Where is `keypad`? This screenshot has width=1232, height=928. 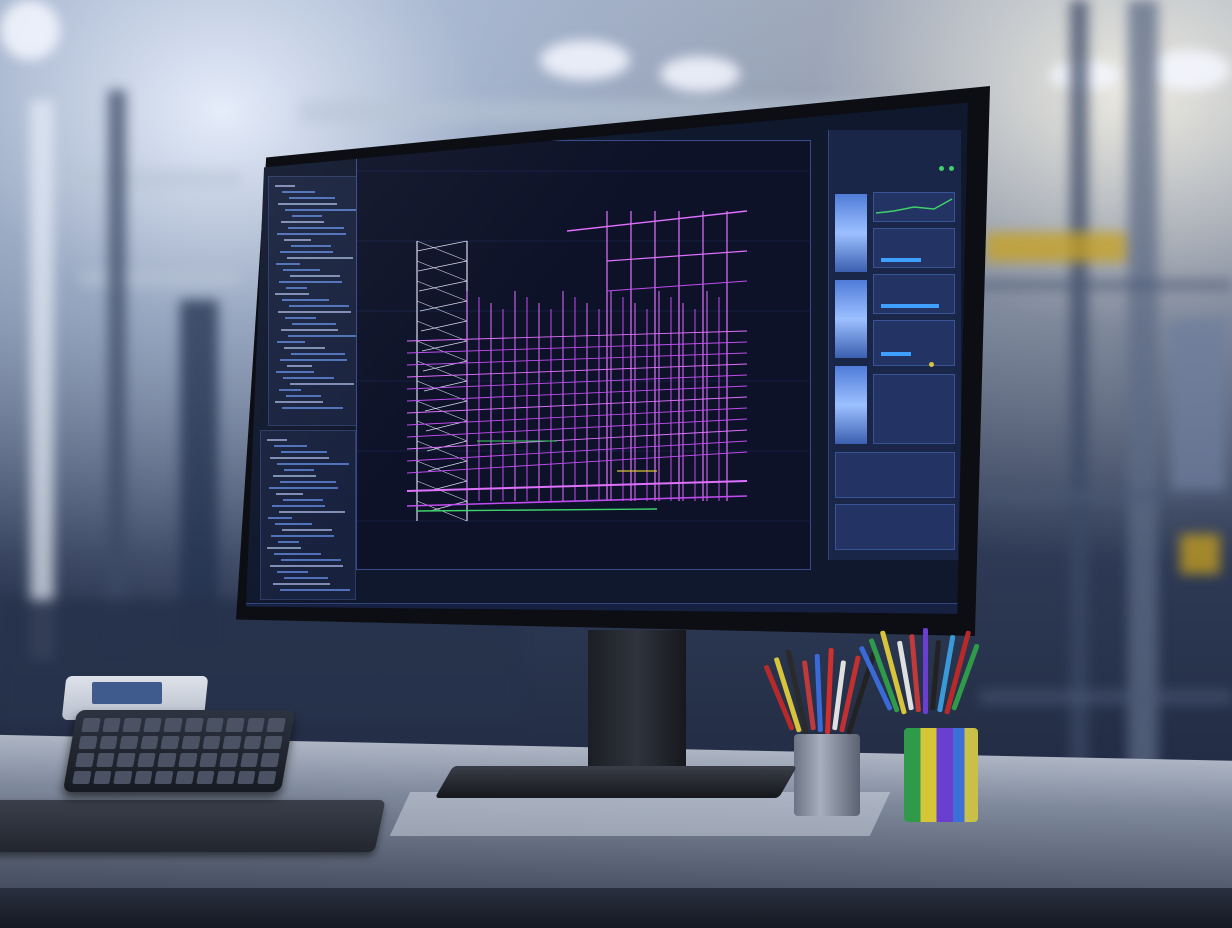
keypad is located at coordinates (179, 751).